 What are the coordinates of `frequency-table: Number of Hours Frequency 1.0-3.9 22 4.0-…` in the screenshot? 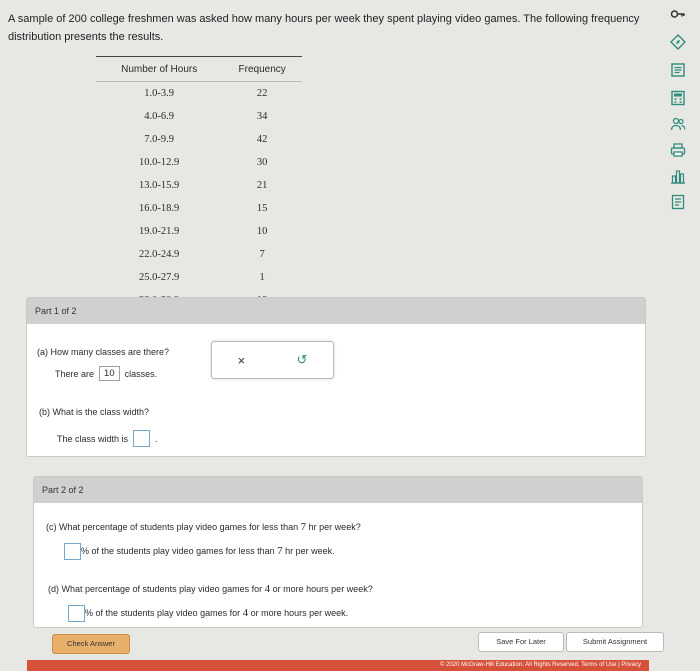 It's located at (199, 184).